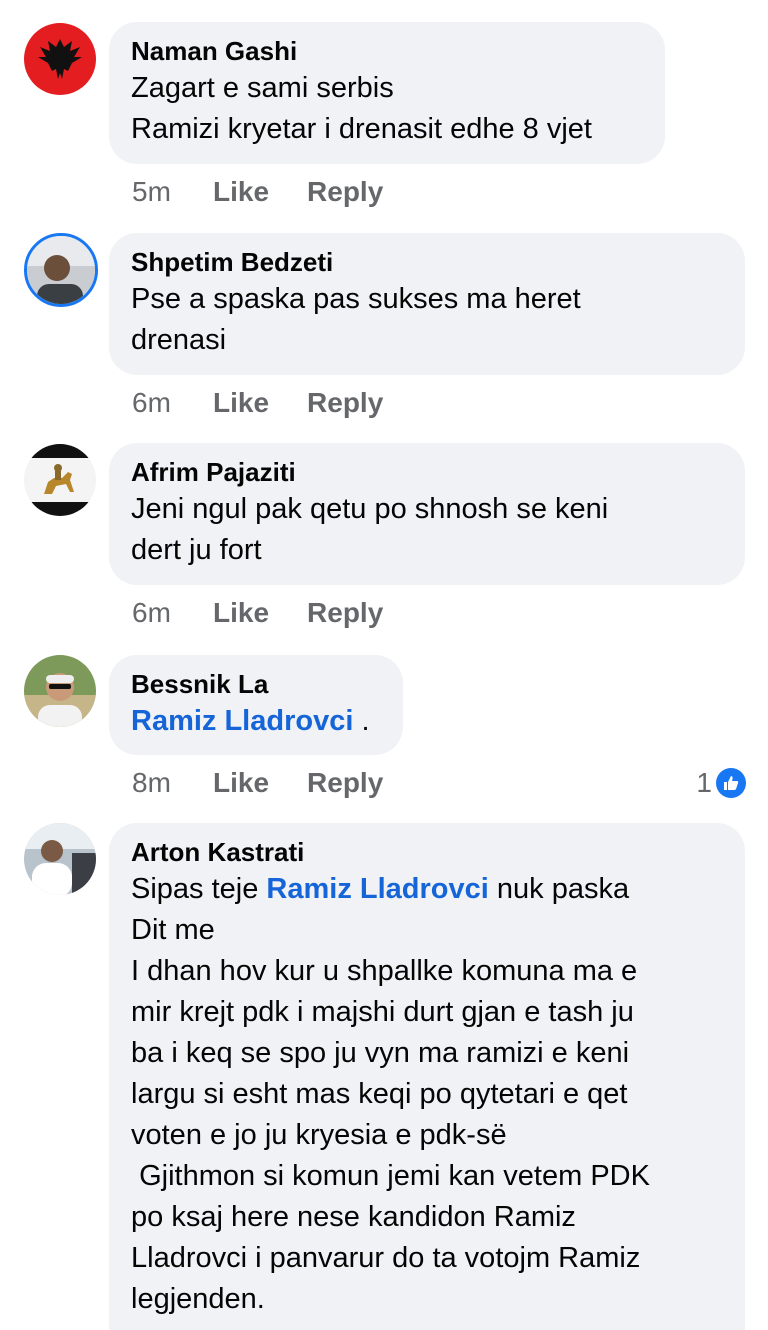  What do you see at coordinates (427, 472) in the screenshot?
I see `author-name: Afrim Pajaziti` at bounding box center [427, 472].